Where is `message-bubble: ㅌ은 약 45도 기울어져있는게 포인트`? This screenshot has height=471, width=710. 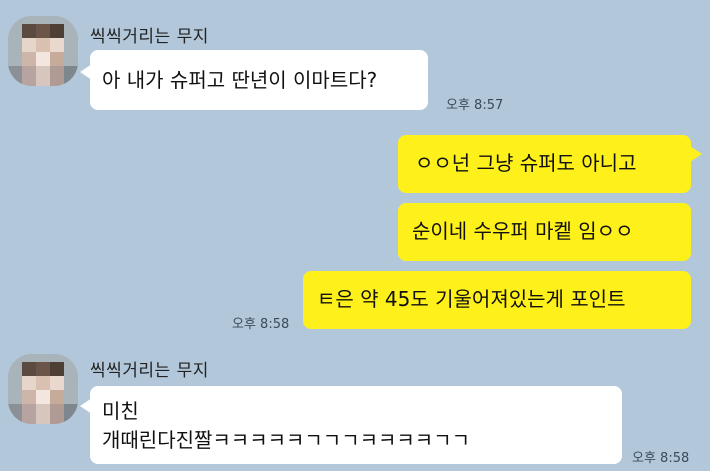 message-bubble: ㅌ은 약 45도 기울어져있는게 포인트 is located at coordinates (497, 300).